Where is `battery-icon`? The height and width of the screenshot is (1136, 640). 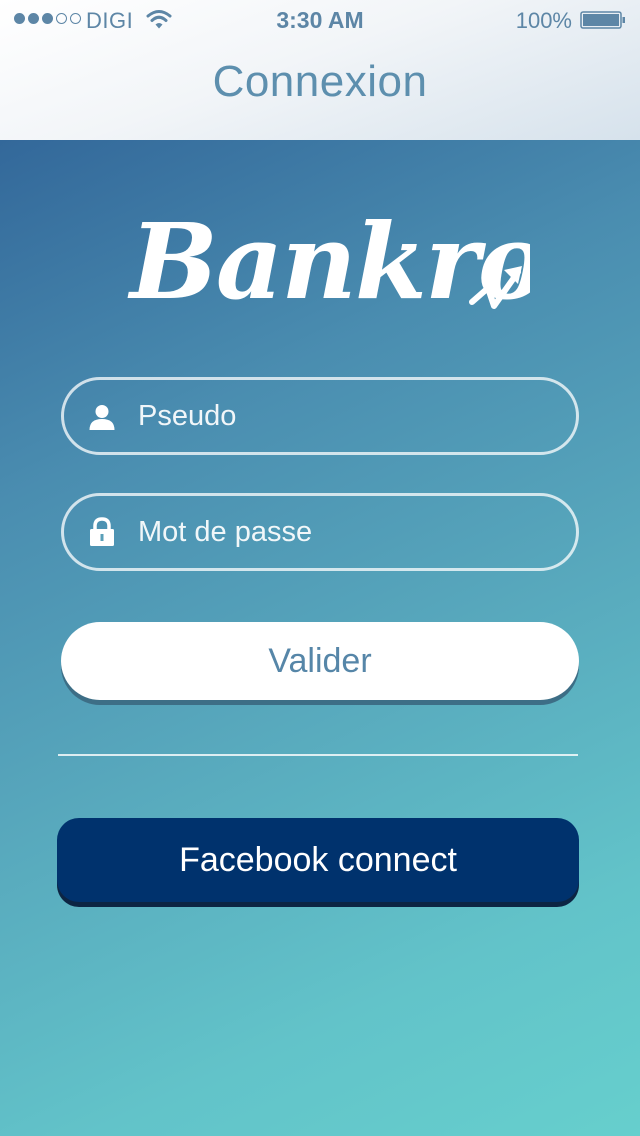 battery-icon is located at coordinates (602, 20).